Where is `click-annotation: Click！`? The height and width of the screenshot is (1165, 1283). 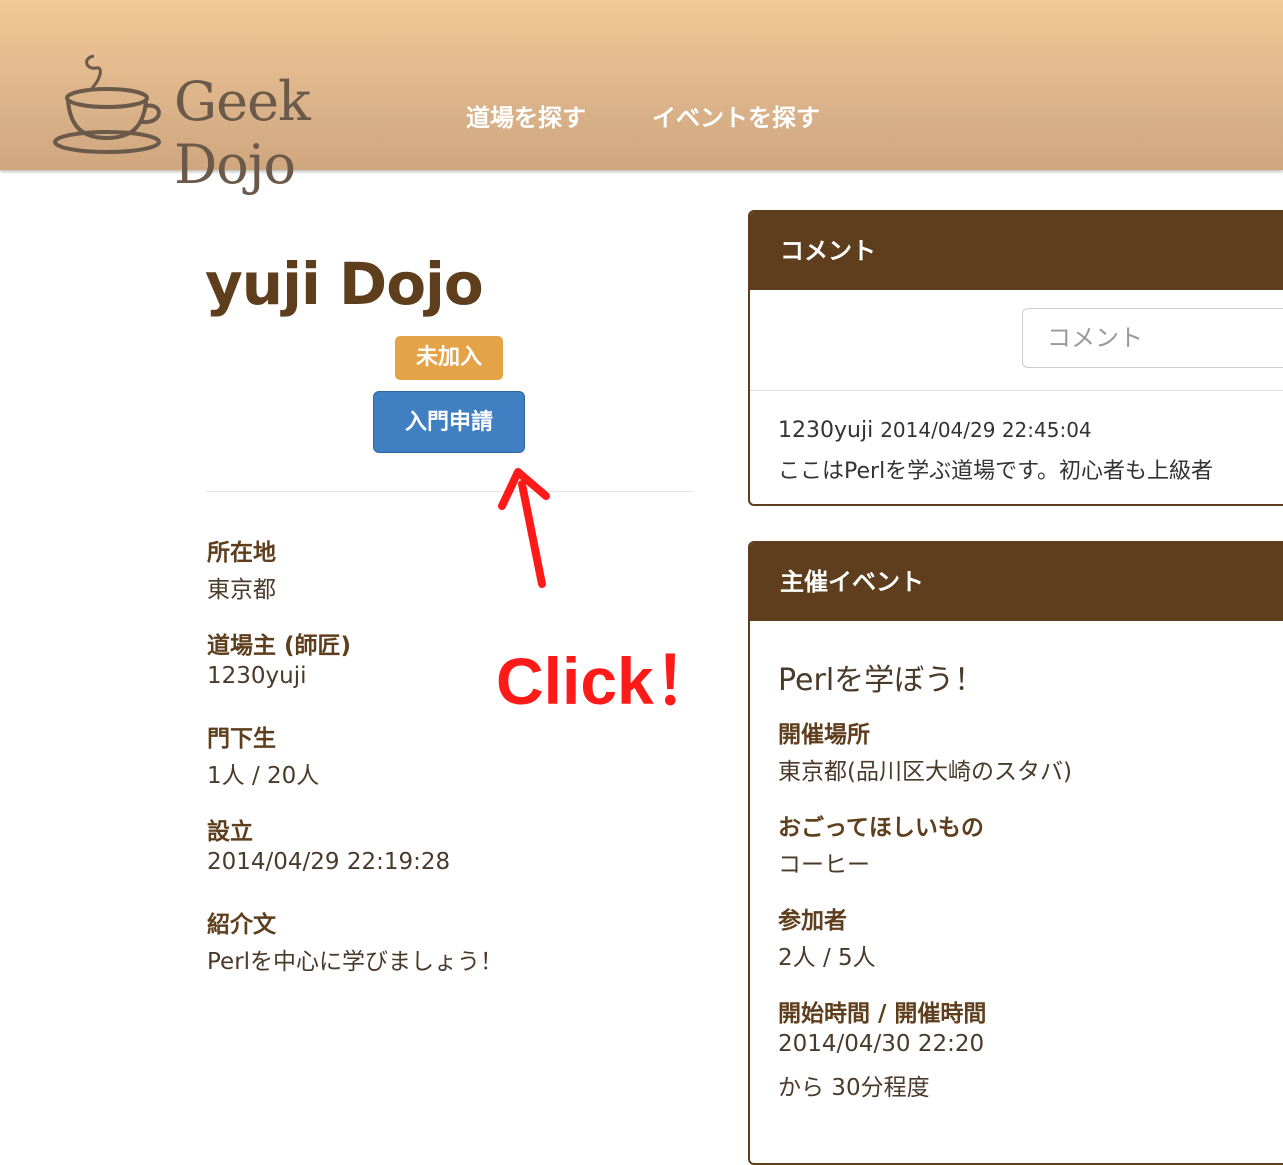
click-annotation: Click！ is located at coordinates (608, 681).